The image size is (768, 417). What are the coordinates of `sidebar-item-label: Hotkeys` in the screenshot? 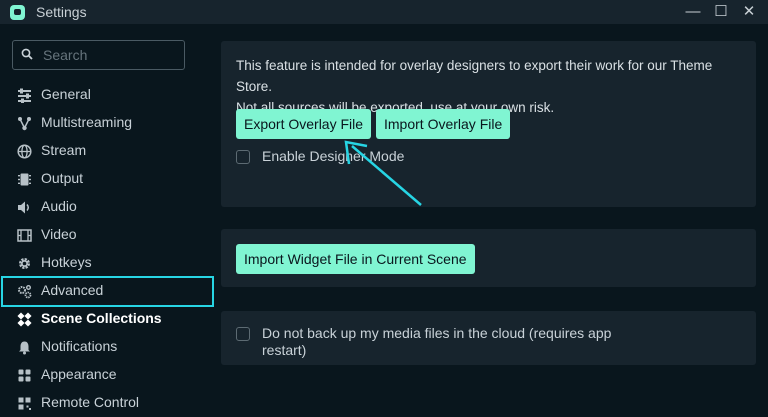 It's located at (66, 262).